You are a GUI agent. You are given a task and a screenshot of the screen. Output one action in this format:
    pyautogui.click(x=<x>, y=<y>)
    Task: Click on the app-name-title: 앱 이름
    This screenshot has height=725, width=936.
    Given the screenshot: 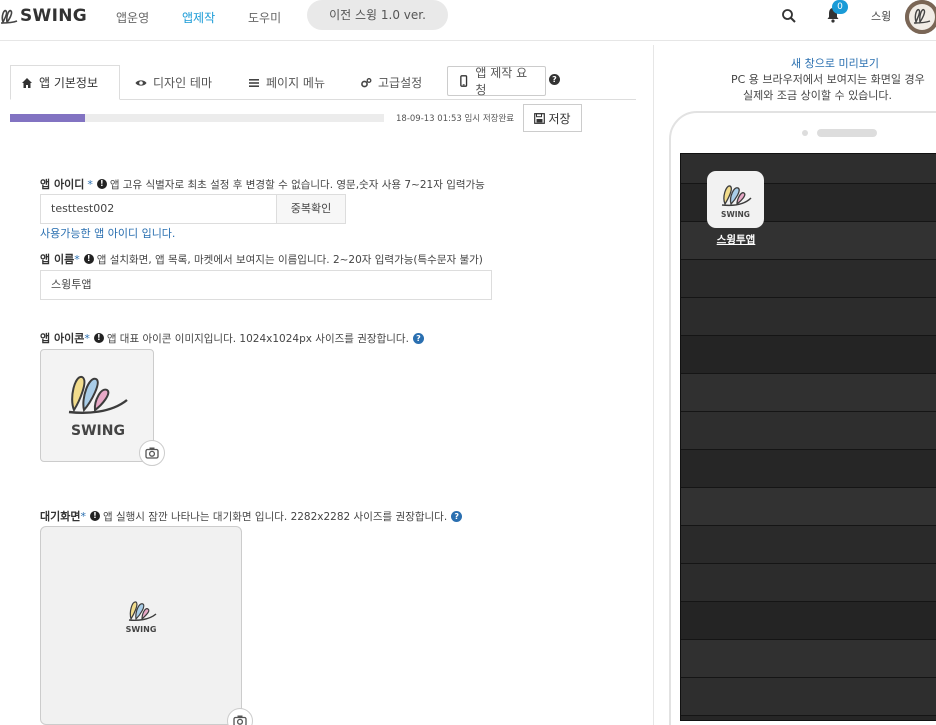 What is the action you would take?
    pyautogui.click(x=57, y=259)
    